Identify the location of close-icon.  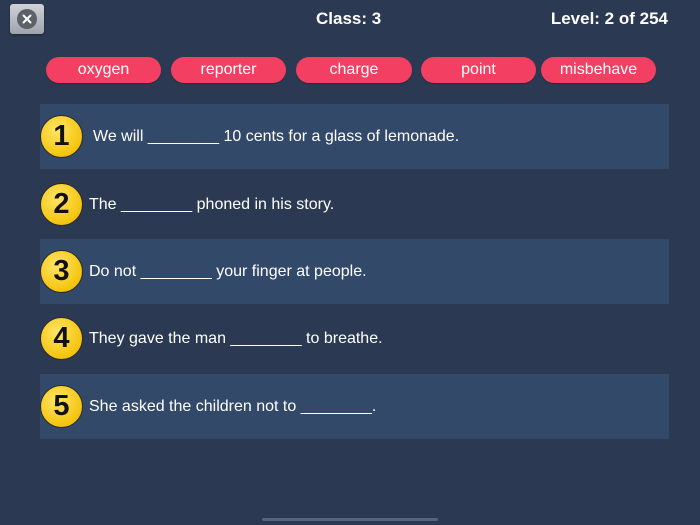
(27, 19).